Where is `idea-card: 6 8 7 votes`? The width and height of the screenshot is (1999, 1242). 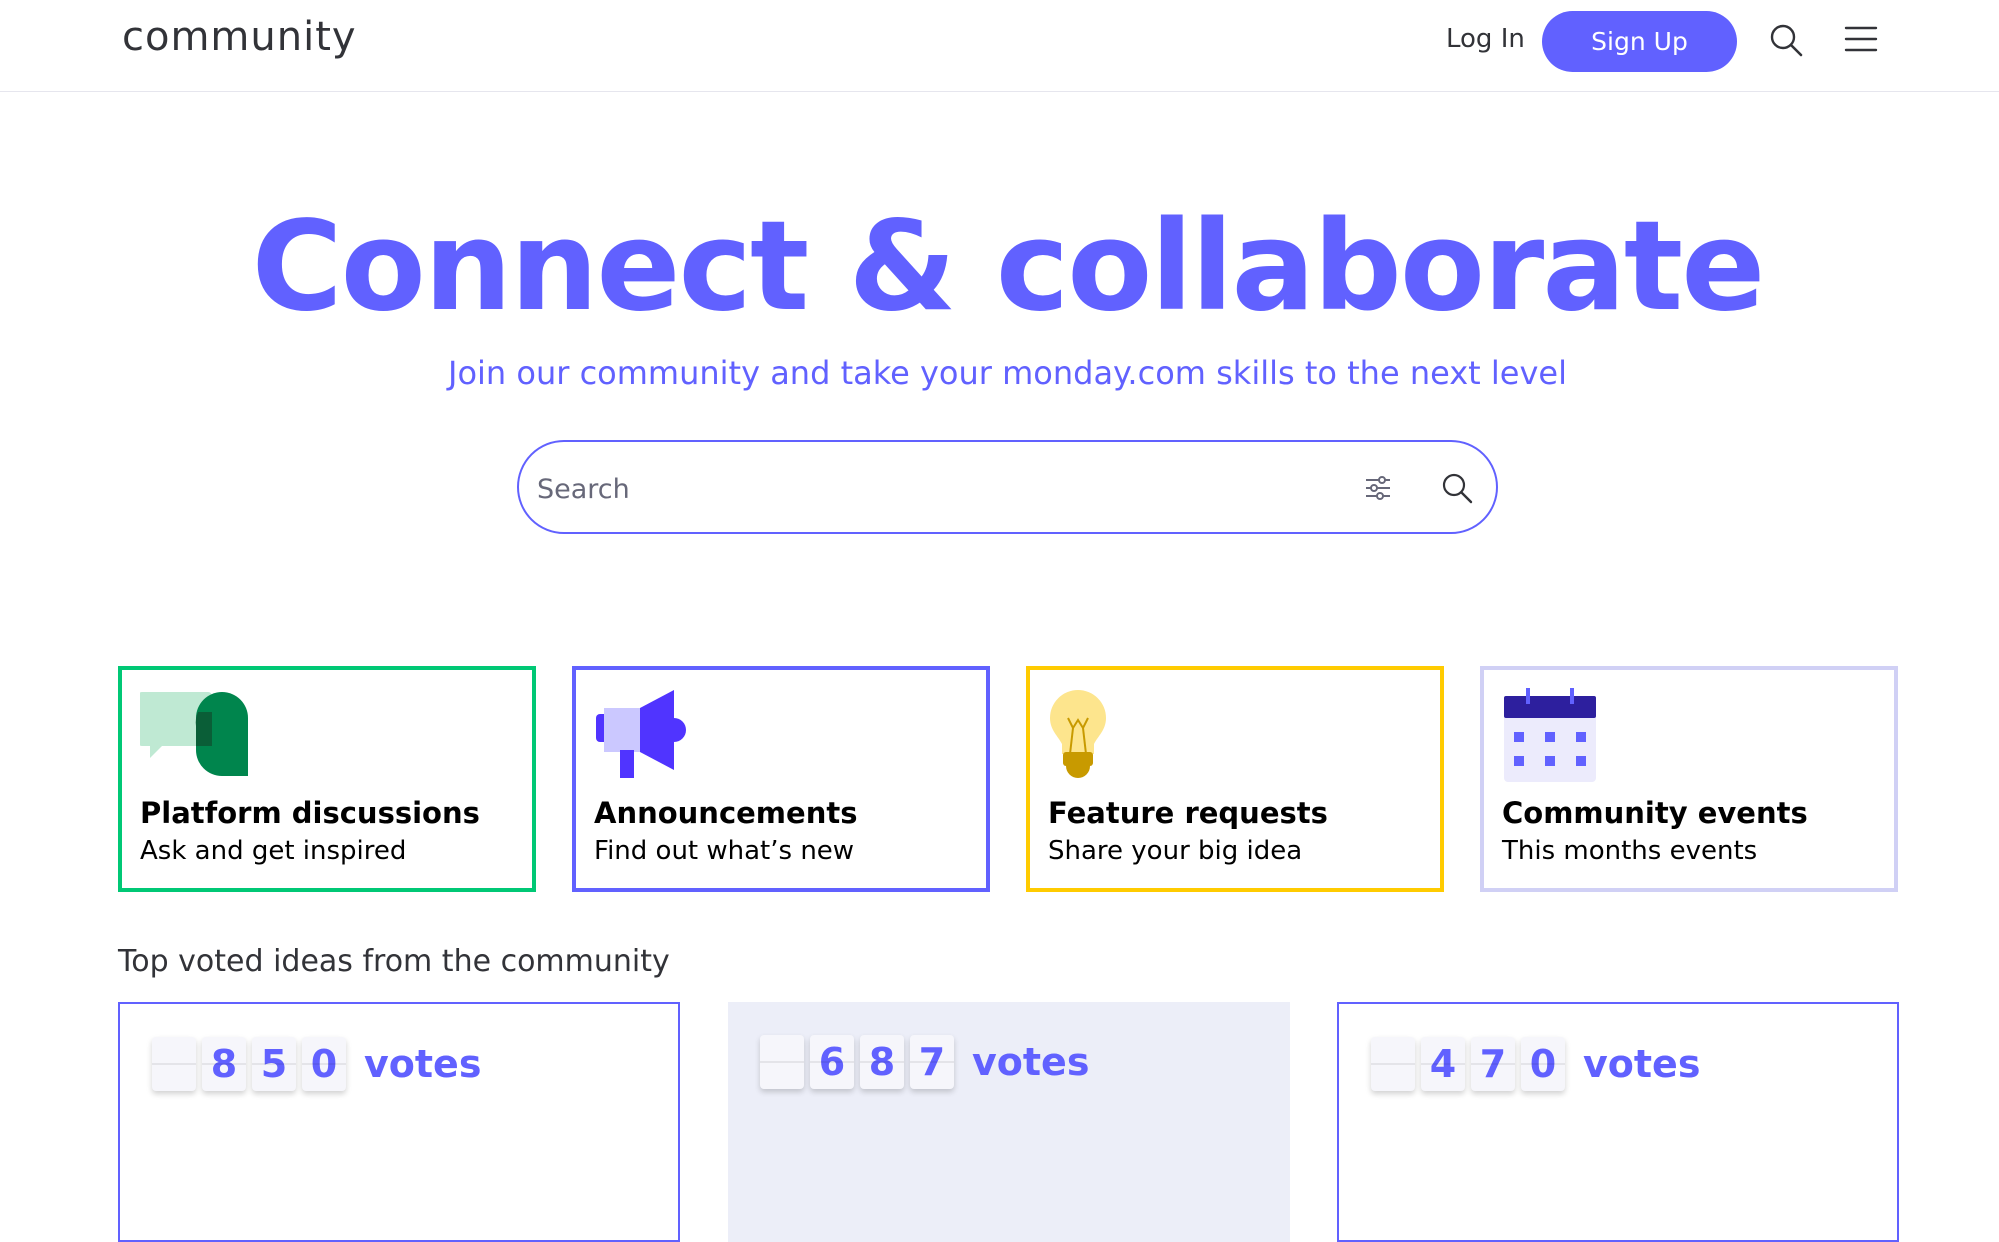 idea-card: 6 8 7 votes is located at coordinates (1009, 1122).